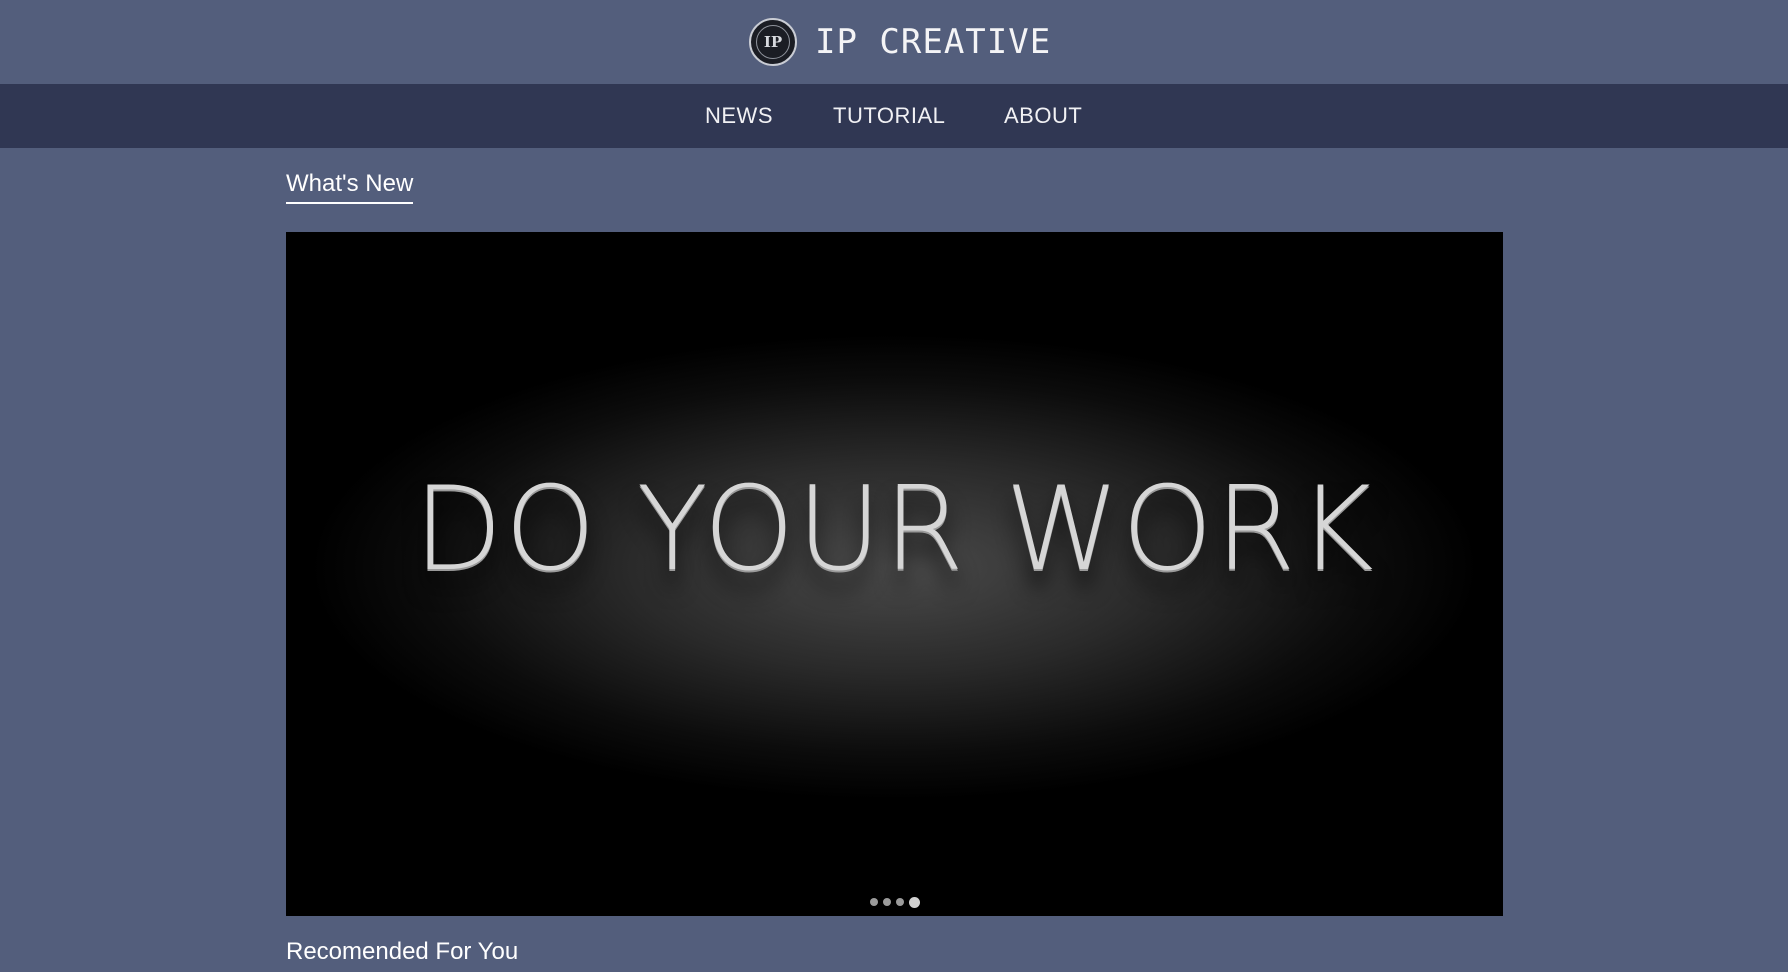 Image resolution: width=1788 pixels, height=972 pixels. Describe the element at coordinates (889, 116) in the screenshot. I see `nav-item-tutorial: TUTORIAL` at that location.